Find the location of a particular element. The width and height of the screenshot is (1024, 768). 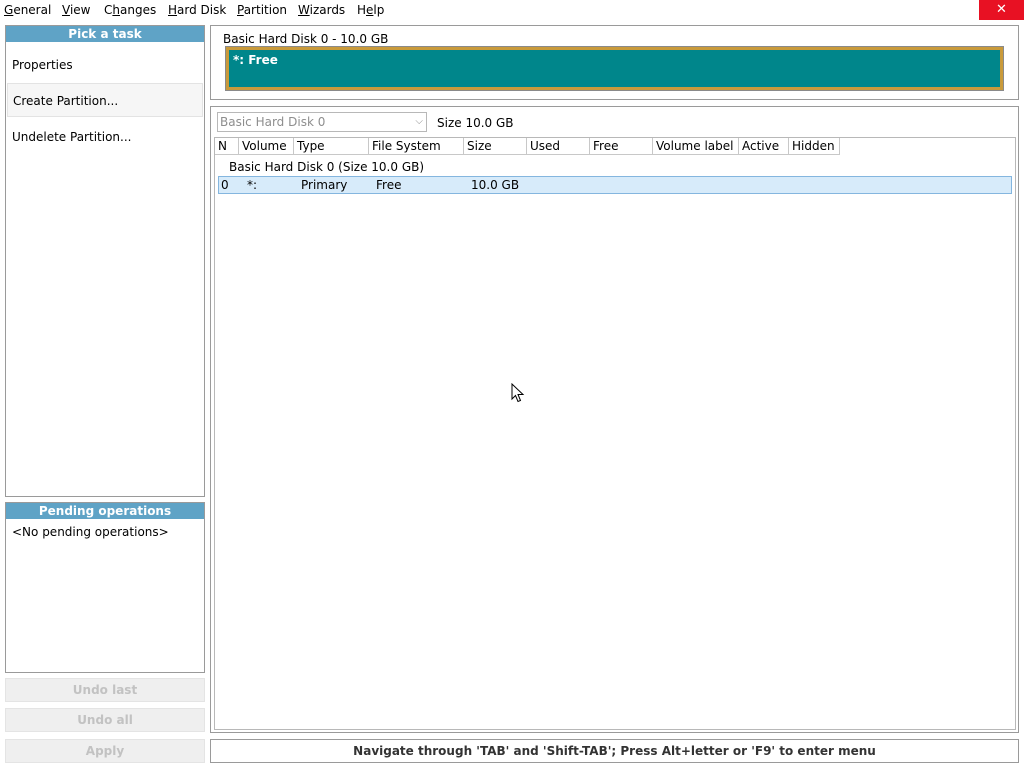

column-header-n: N is located at coordinates (227, 146).